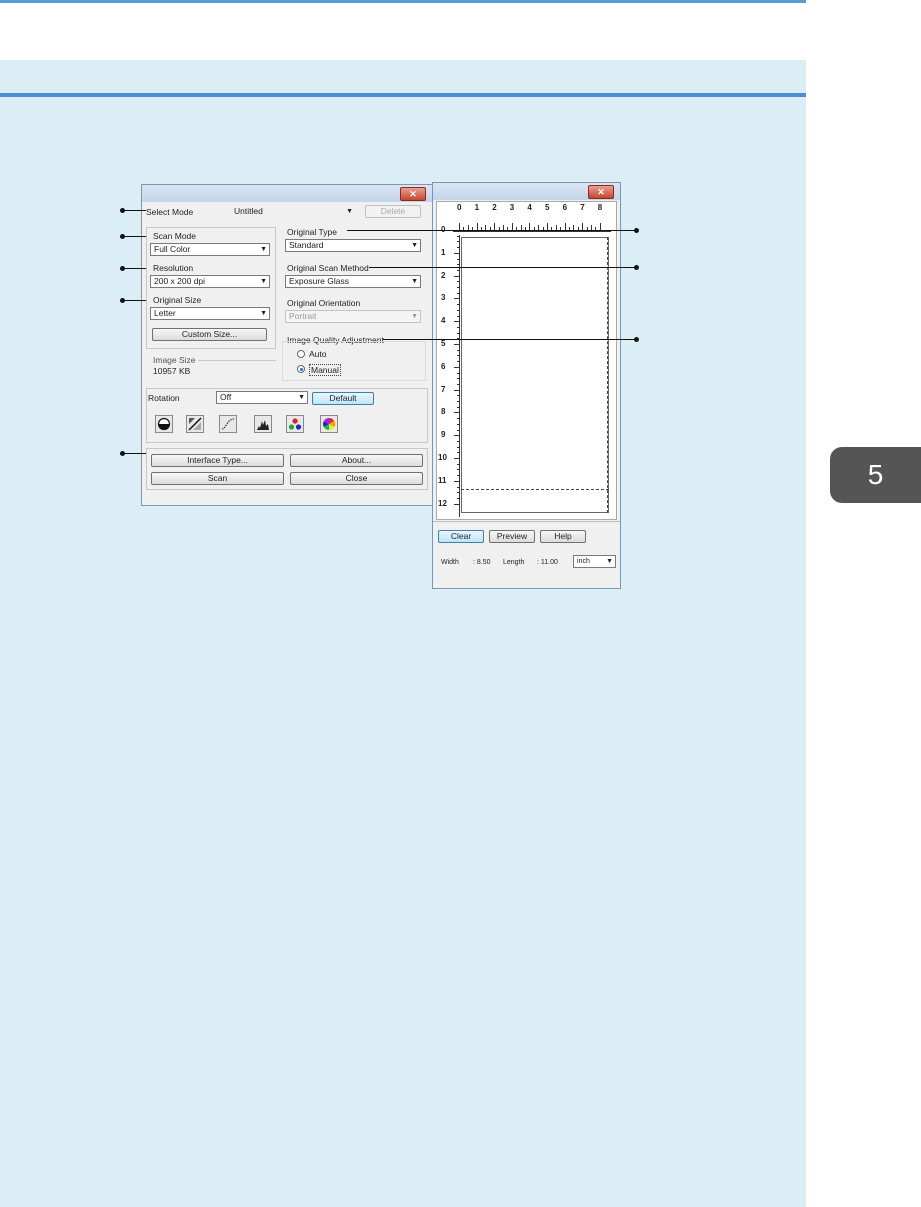 The image size is (921, 1207). Describe the element at coordinates (134, 236) in the screenshot. I see `callout-line-scan-mode` at that location.